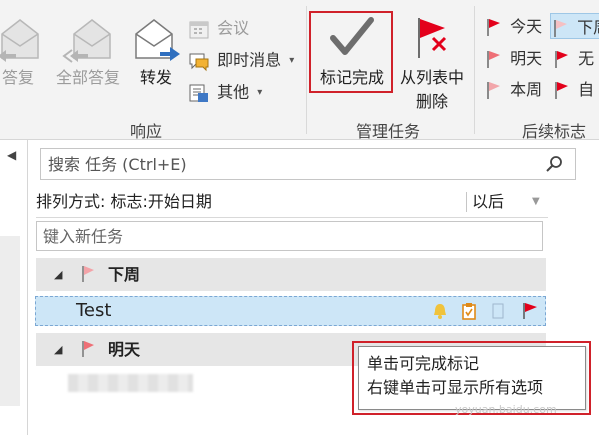 The height and width of the screenshot is (435, 599). Describe the element at coordinates (431, 101) in the screenshot. I see `remove-label-line2: 删除` at that location.